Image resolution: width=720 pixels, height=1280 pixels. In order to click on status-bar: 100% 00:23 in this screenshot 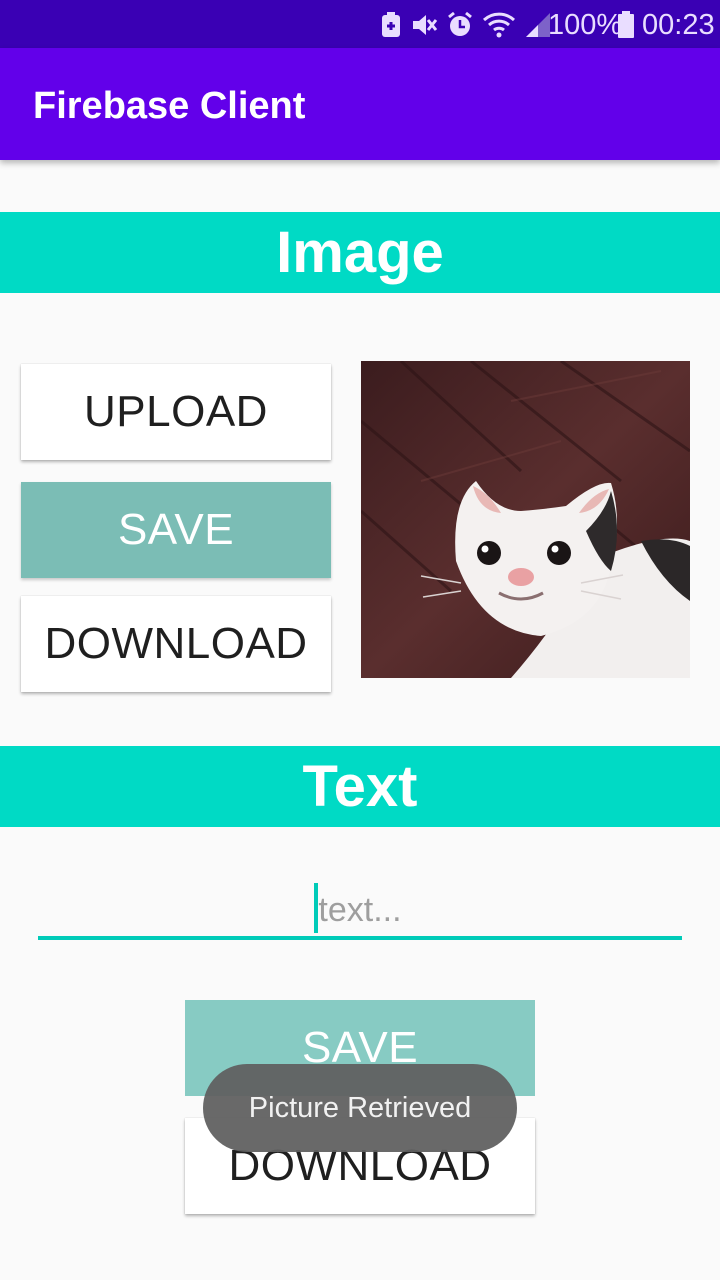, I will do `click(360, 24)`.